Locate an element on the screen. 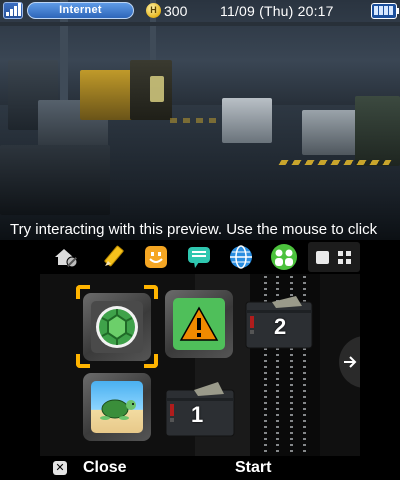 The height and width of the screenshot is (480, 400). ceiling-rail is located at coordinates (200, 24).